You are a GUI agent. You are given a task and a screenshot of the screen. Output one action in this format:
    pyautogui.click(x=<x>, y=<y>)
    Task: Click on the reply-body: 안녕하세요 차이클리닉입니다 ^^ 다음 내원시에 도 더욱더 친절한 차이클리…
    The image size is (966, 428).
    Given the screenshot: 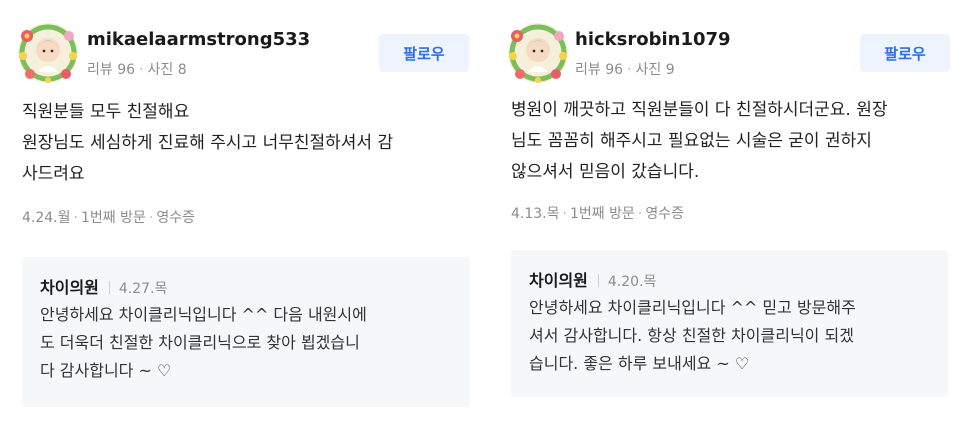 What is the action you would take?
    pyautogui.click(x=247, y=343)
    